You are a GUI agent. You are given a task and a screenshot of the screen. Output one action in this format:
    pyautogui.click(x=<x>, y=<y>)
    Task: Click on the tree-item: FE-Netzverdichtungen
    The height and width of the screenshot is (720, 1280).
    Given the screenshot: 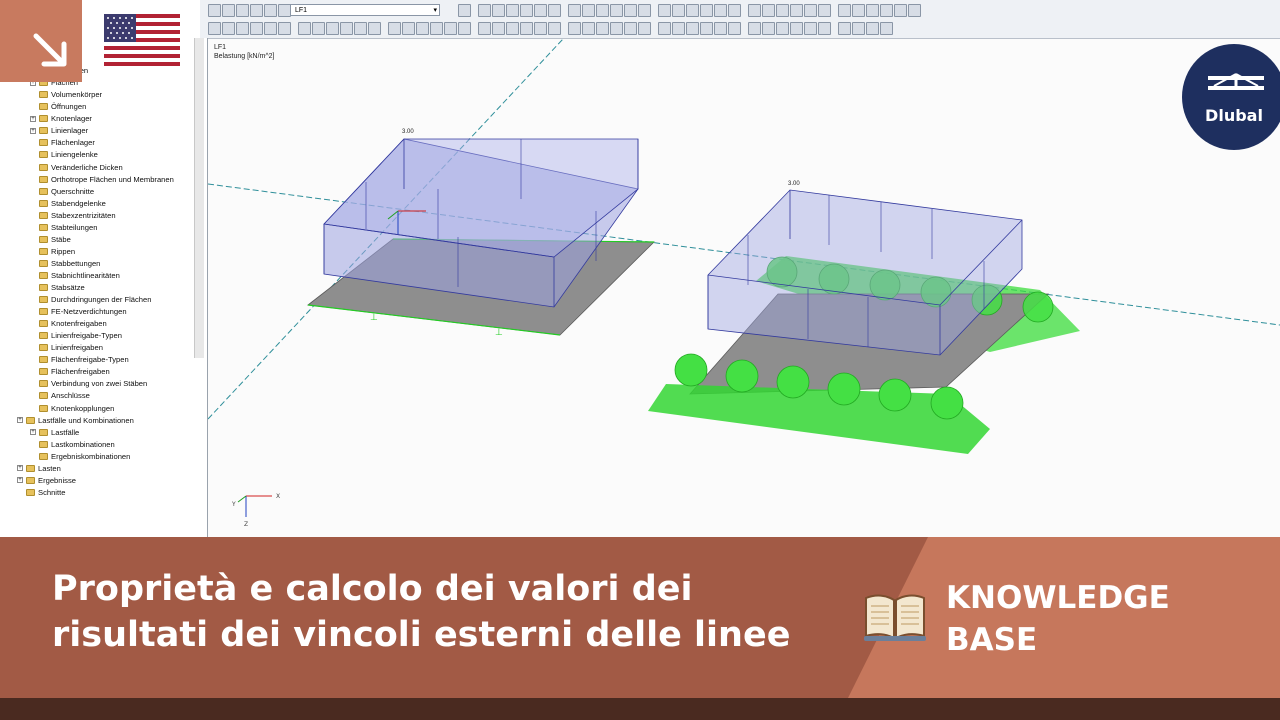 What is the action you would take?
    pyautogui.click(x=78, y=311)
    